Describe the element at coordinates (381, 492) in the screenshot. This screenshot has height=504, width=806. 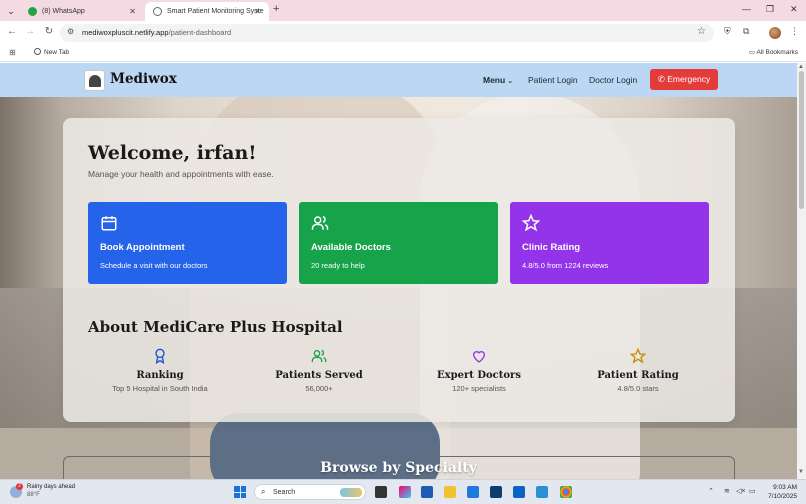
I see `task-view-icon` at that location.